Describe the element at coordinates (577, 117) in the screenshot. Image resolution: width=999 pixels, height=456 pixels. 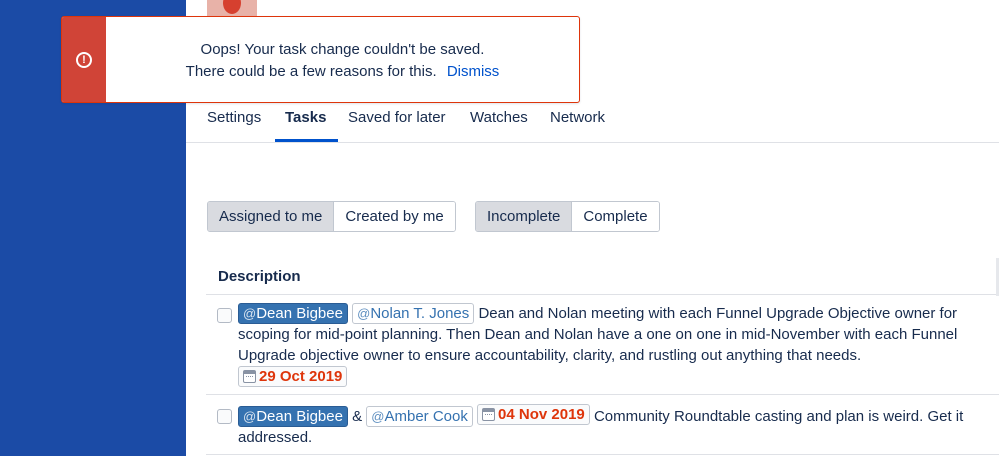
I see `tab-network: Network` at that location.